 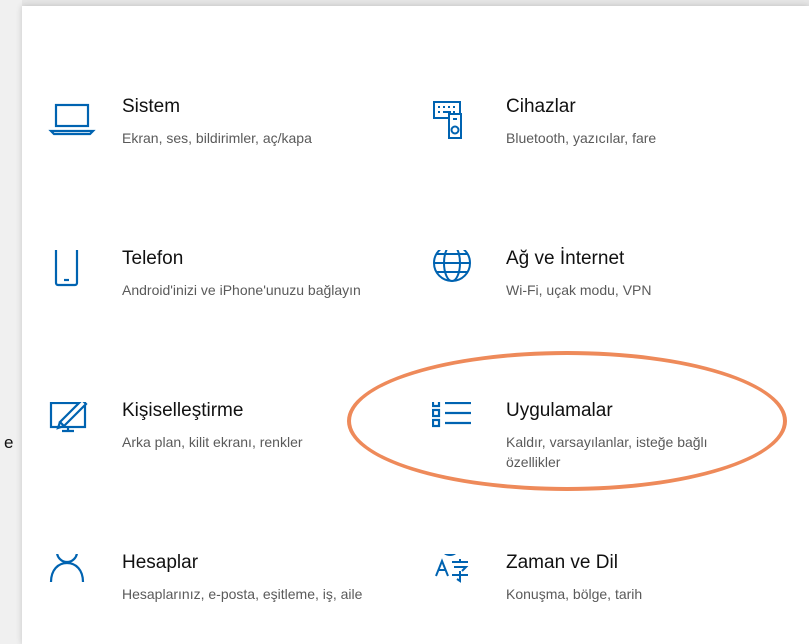 I want to click on left-pane-stub: e, so click(x=11, y=322).